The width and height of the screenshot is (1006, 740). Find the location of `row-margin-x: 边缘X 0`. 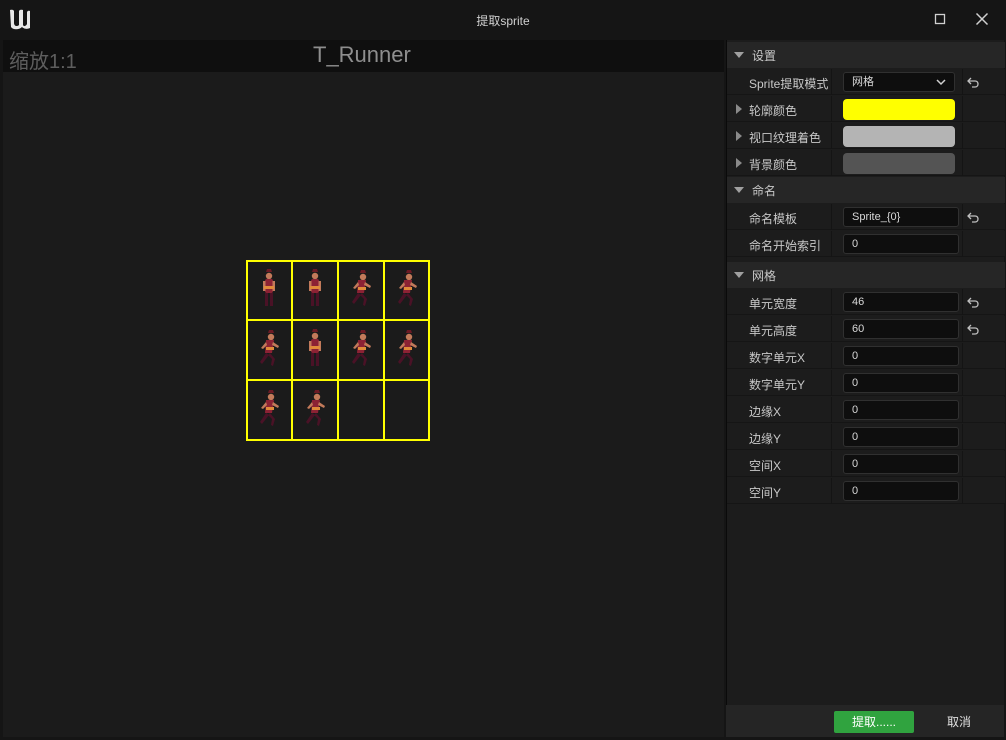

row-margin-x: 边缘X 0 is located at coordinates (866, 410).